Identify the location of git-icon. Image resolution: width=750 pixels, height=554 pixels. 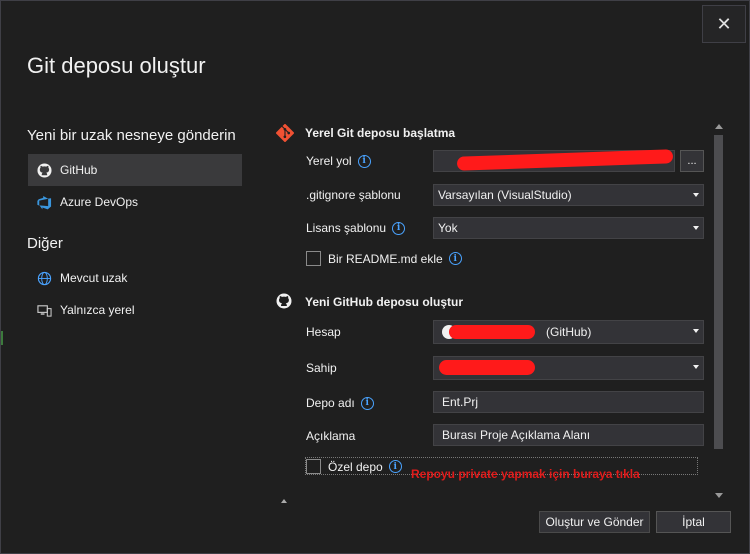
(285, 133).